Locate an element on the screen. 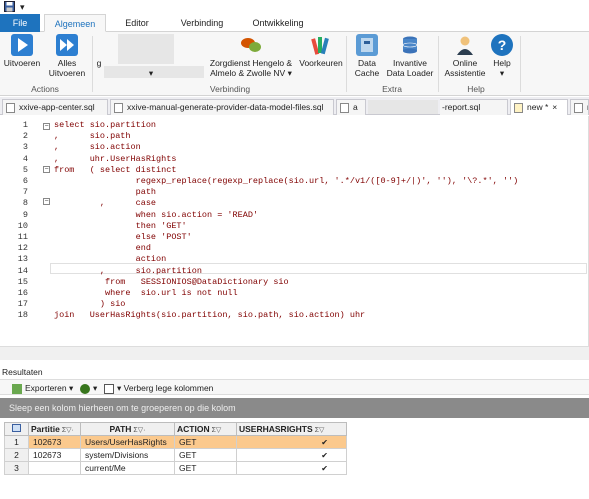 The image size is (589, 499). table-row: 2 102673 system/Divisions GET ✔ is located at coordinates (175, 455).